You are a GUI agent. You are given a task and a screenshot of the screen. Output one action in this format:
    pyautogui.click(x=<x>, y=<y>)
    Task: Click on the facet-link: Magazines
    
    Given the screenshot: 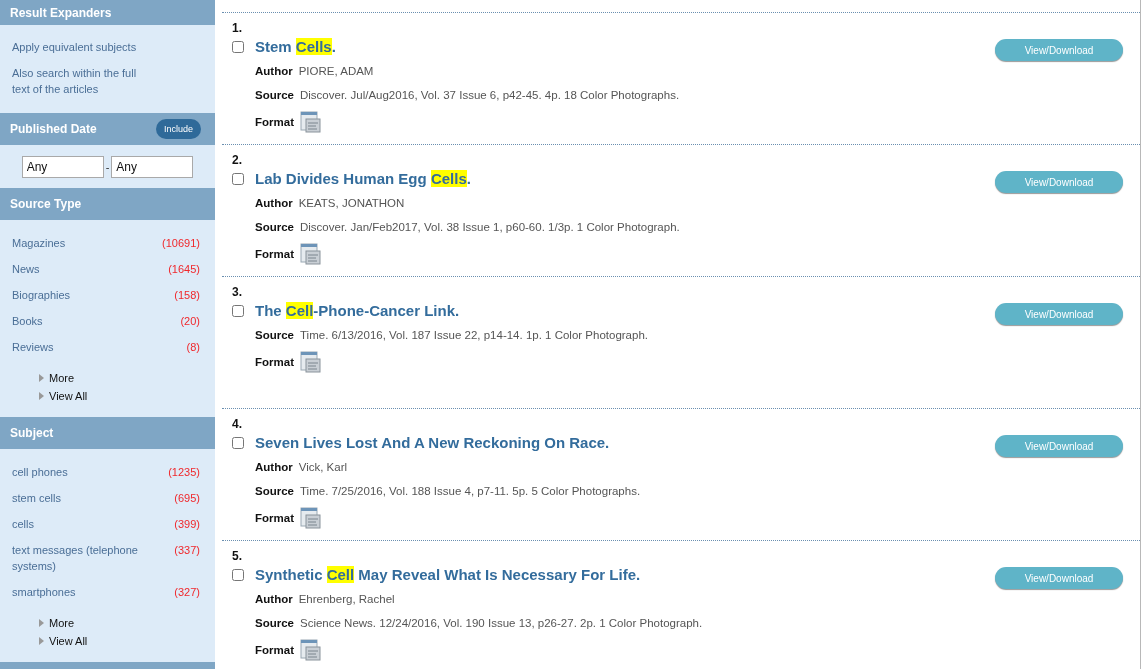 What is the action you would take?
    pyautogui.click(x=39, y=243)
    